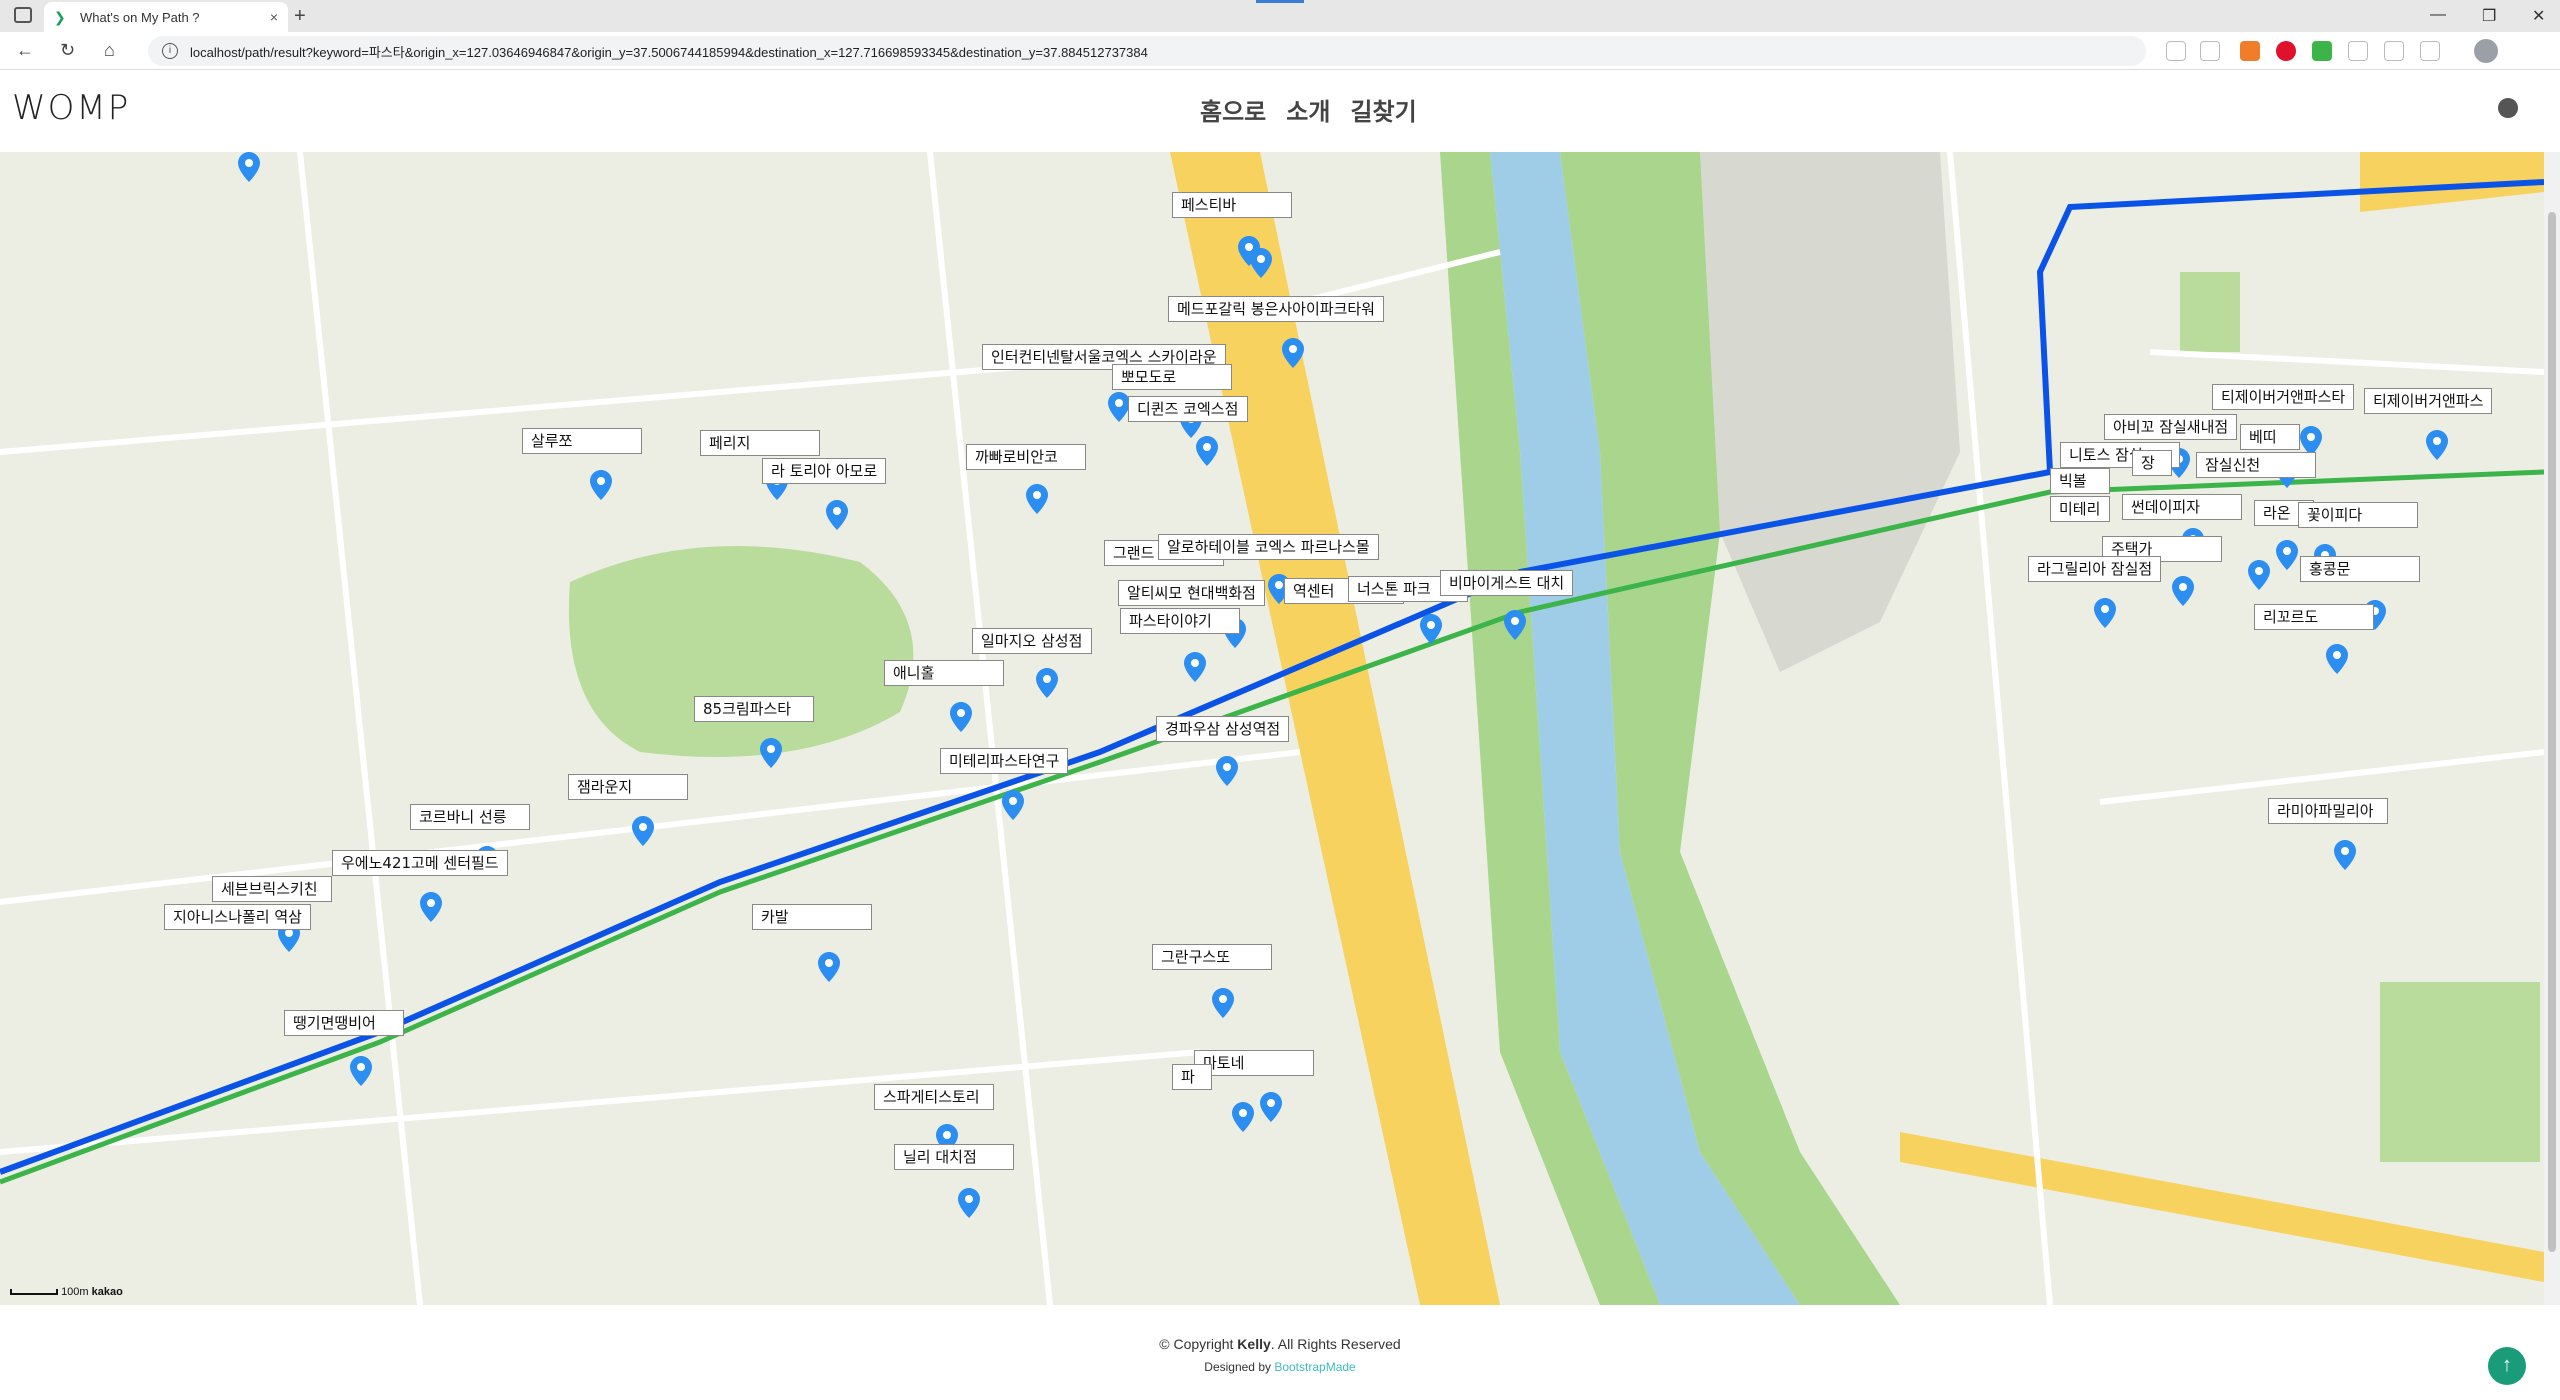 This screenshot has height=1400, width=2560. I want to click on place-label: 썬데이피자, so click(2182, 507).